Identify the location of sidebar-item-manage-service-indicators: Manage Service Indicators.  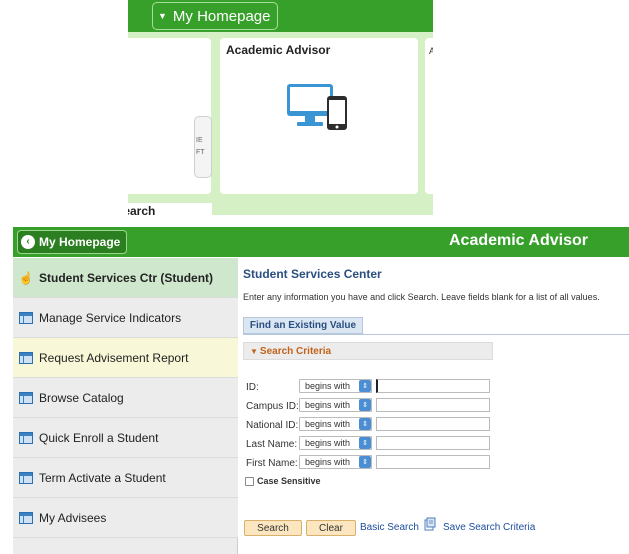
(125, 318).